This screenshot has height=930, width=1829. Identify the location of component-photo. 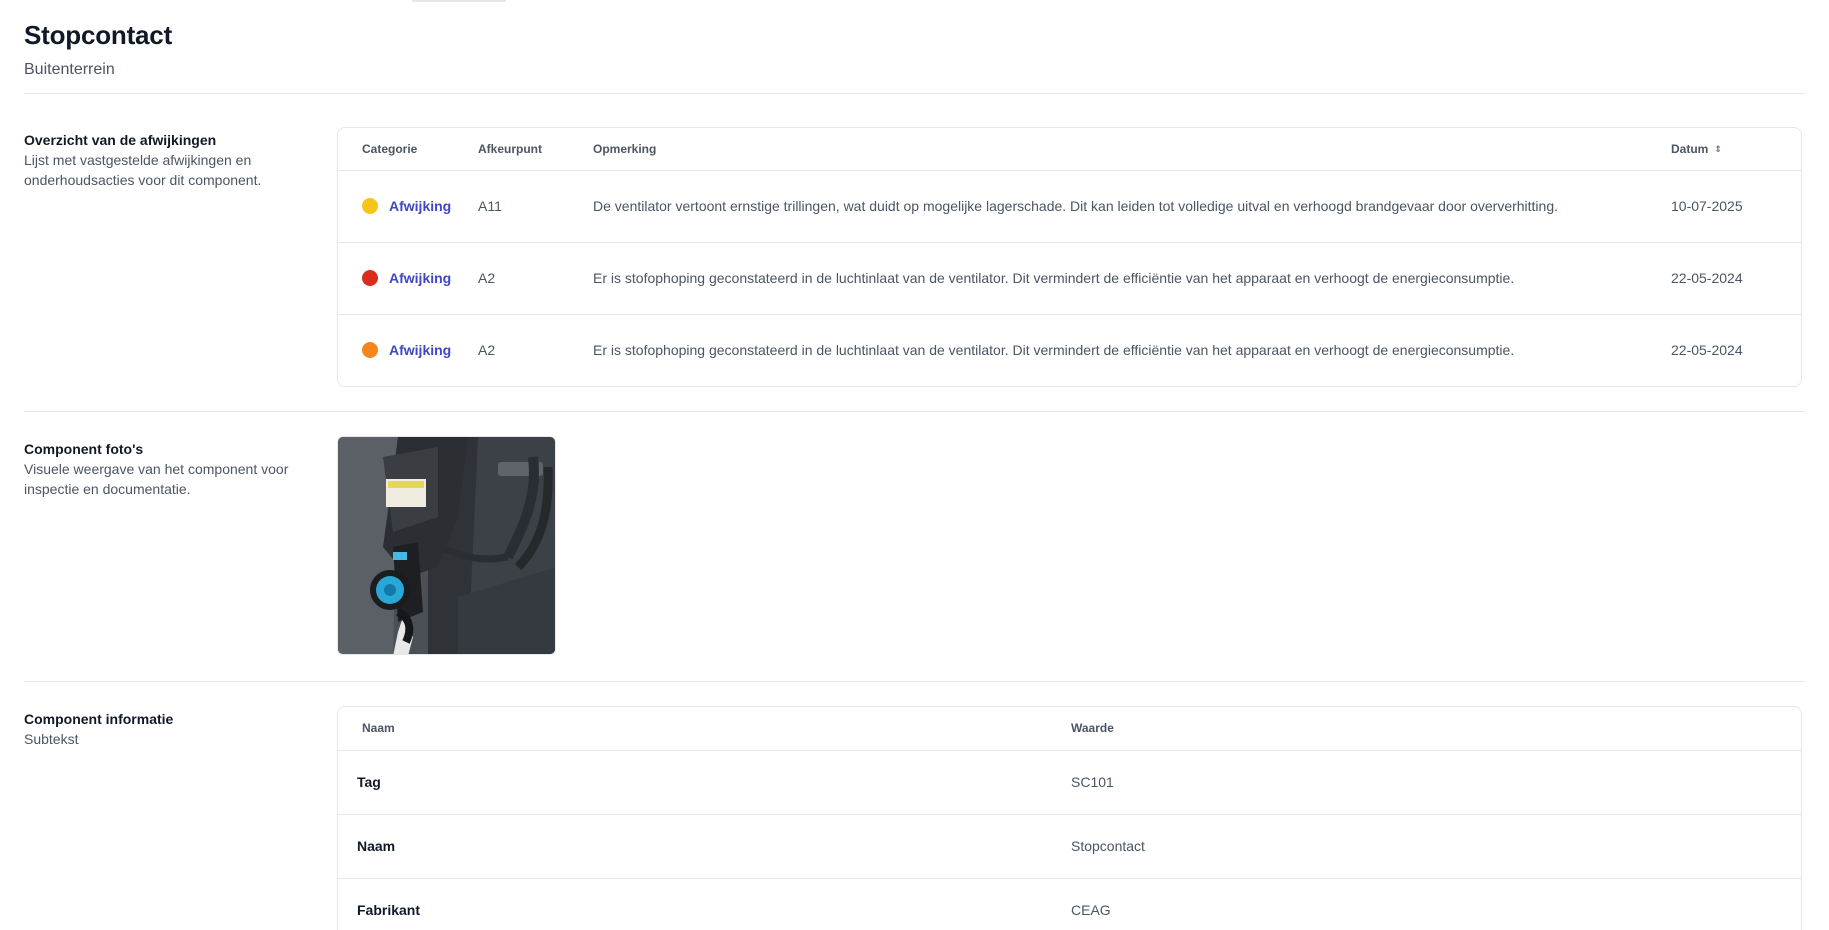
(446, 545).